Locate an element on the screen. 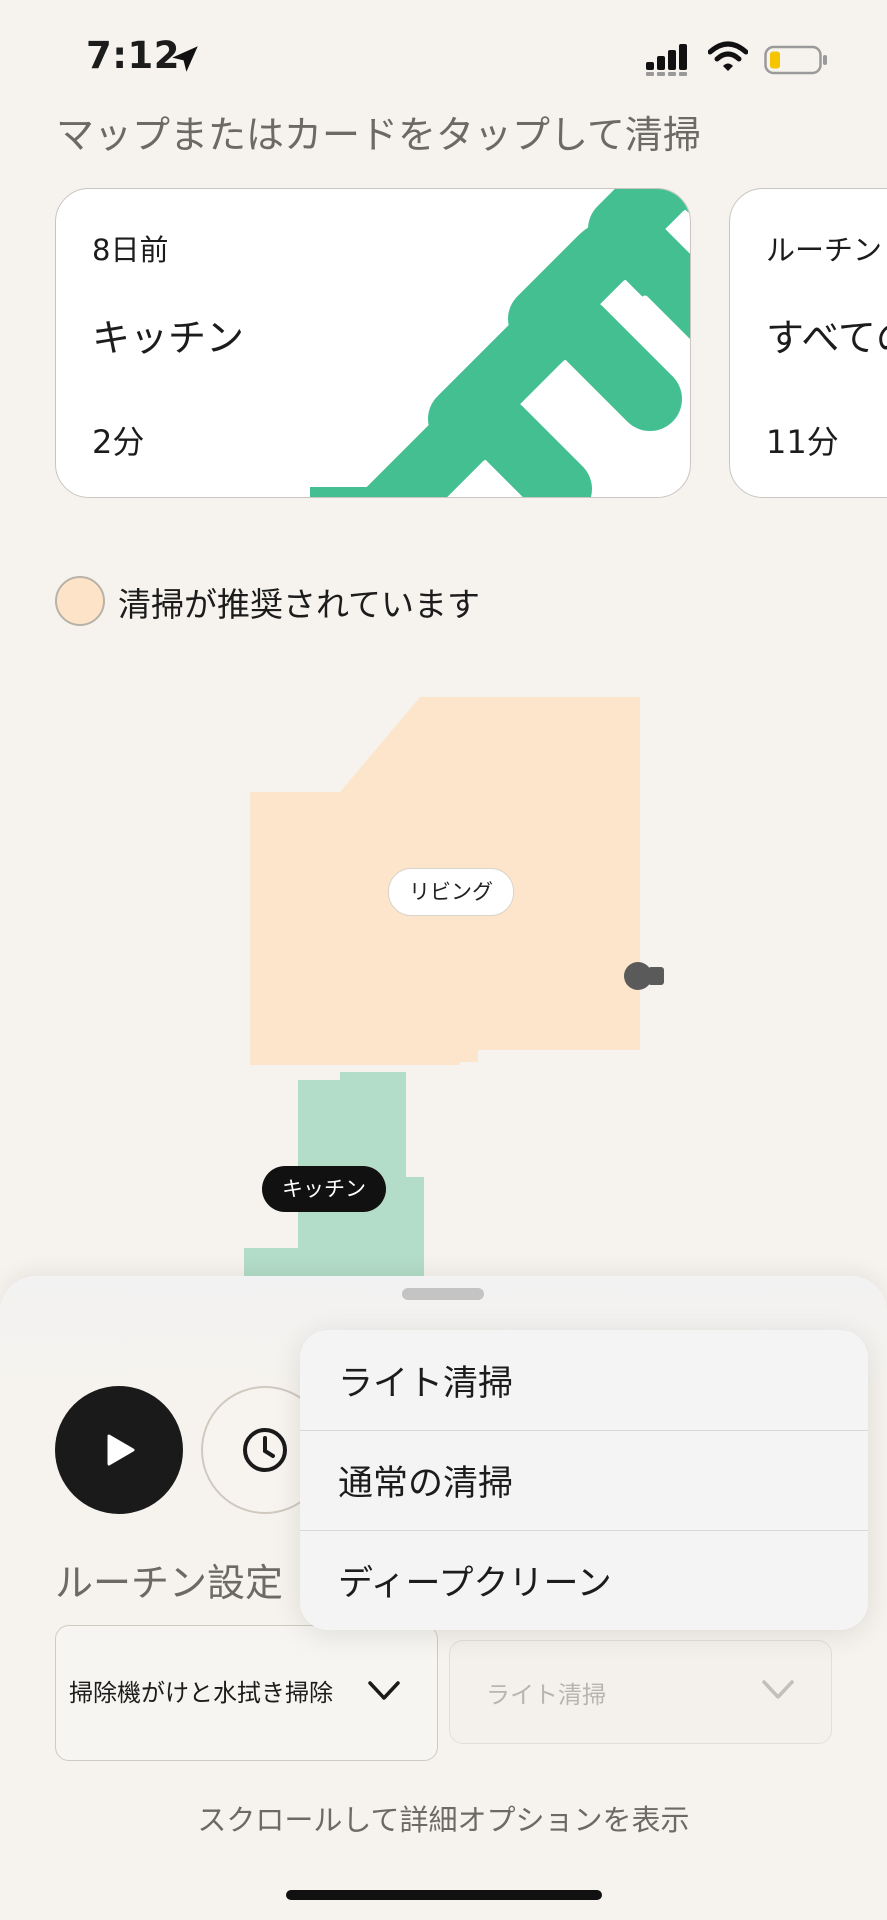  clean-mode-select: 掃除機がけと水拭き掃除 is located at coordinates (246, 1693).